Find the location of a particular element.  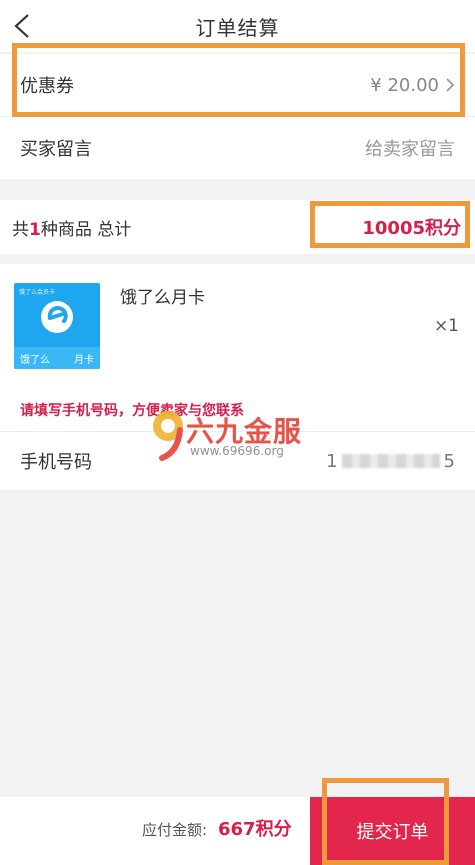

coupon-value-group: ¥ 20.00 is located at coordinates (412, 85).